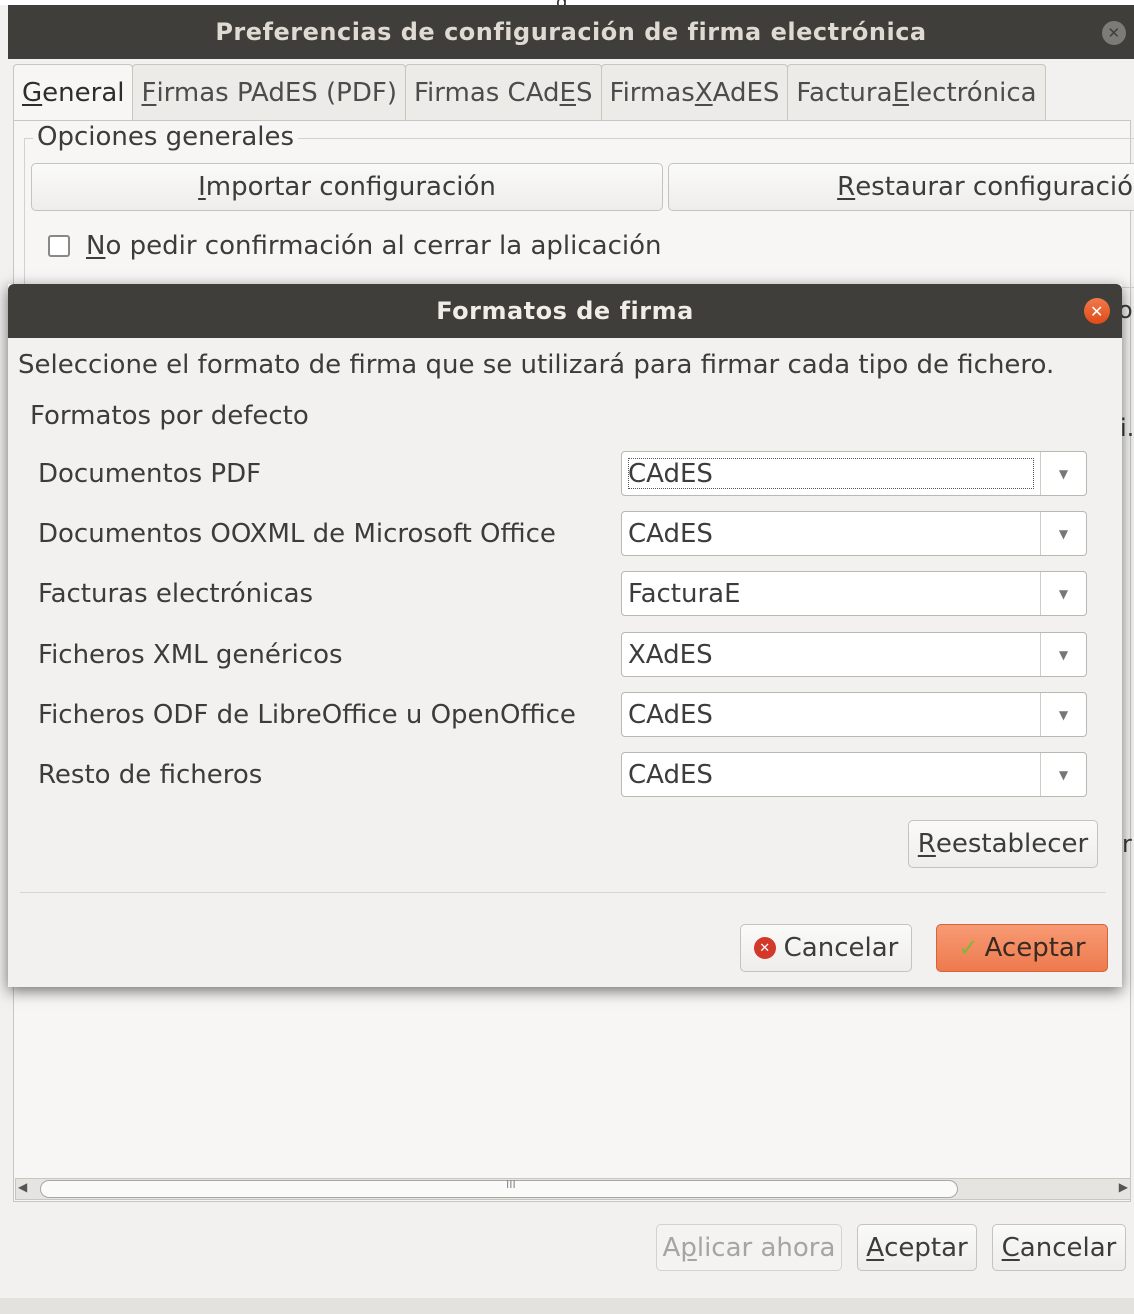  Describe the element at coordinates (968, 948) in the screenshot. I see `checkmark-icon: ✓` at that location.